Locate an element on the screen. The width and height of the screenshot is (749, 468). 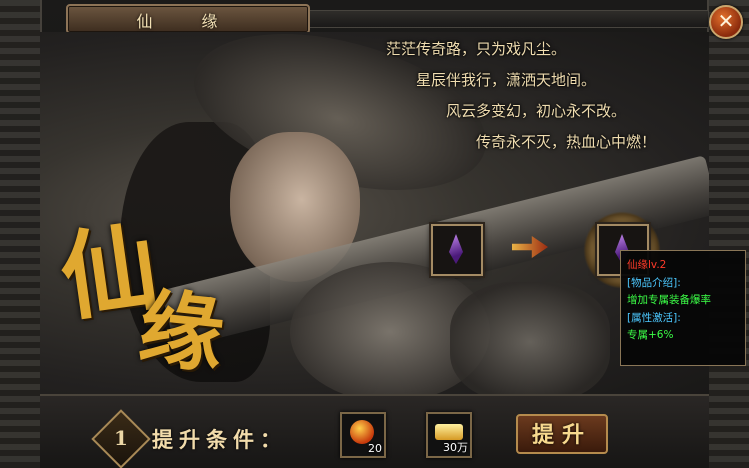
window-title: 仙 缘 is located at coordinates (188, 21).